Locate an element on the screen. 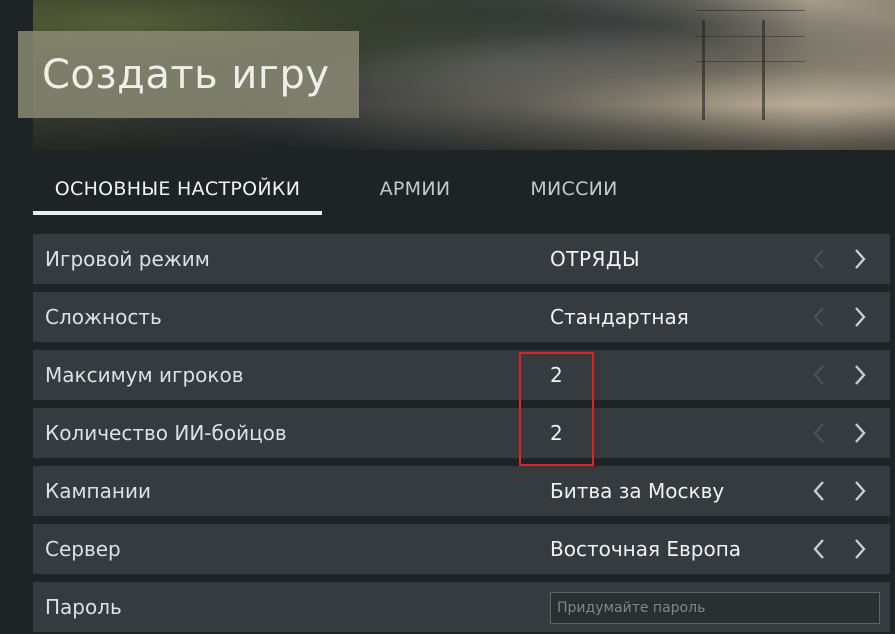  password-input is located at coordinates (715, 608).